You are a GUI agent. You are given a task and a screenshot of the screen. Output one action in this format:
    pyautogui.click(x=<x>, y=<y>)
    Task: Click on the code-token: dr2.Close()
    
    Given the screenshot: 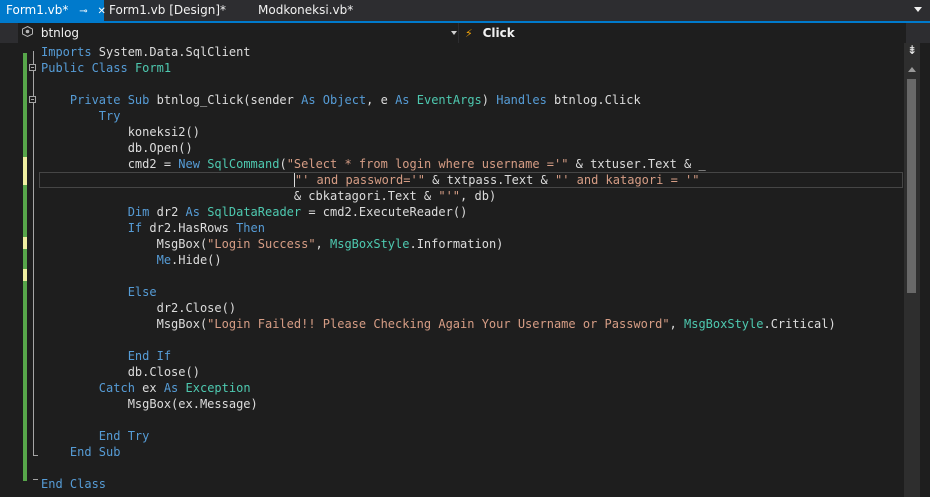 What is the action you would take?
    pyautogui.click(x=139, y=308)
    